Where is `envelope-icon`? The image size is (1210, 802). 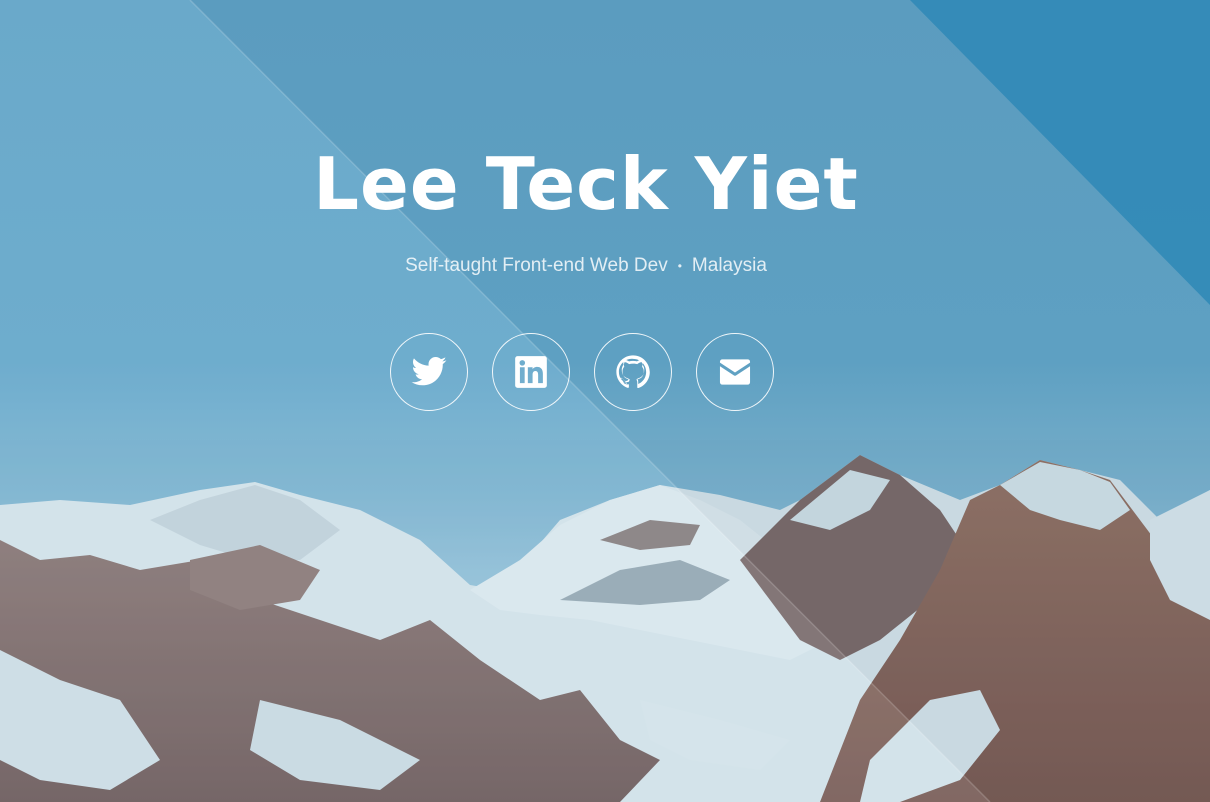 envelope-icon is located at coordinates (735, 372).